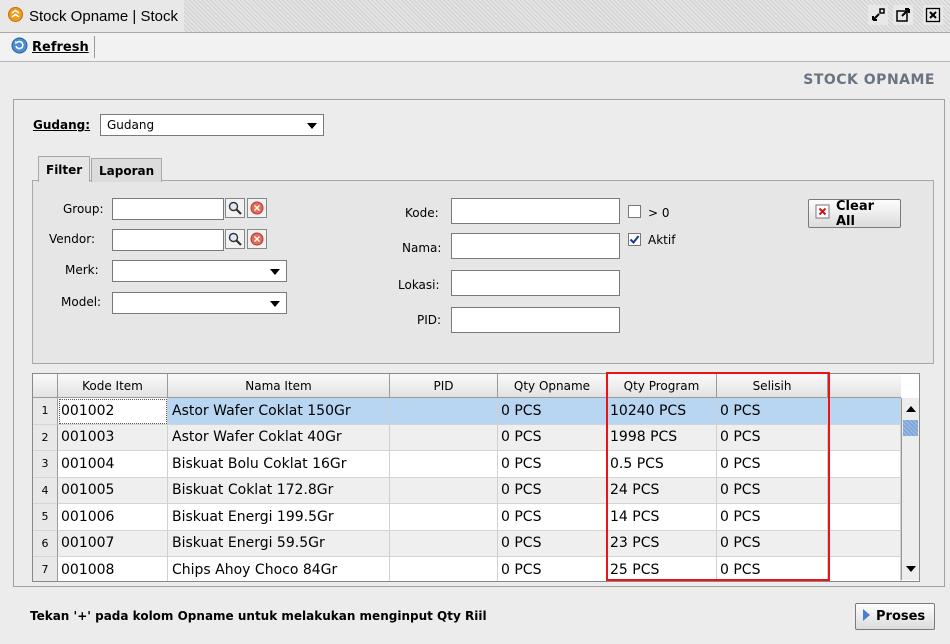 The image size is (950, 644). What do you see at coordinates (552, 386) in the screenshot?
I see `column-header-qty-opname: Qty Opname` at bounding box center [552, 386].